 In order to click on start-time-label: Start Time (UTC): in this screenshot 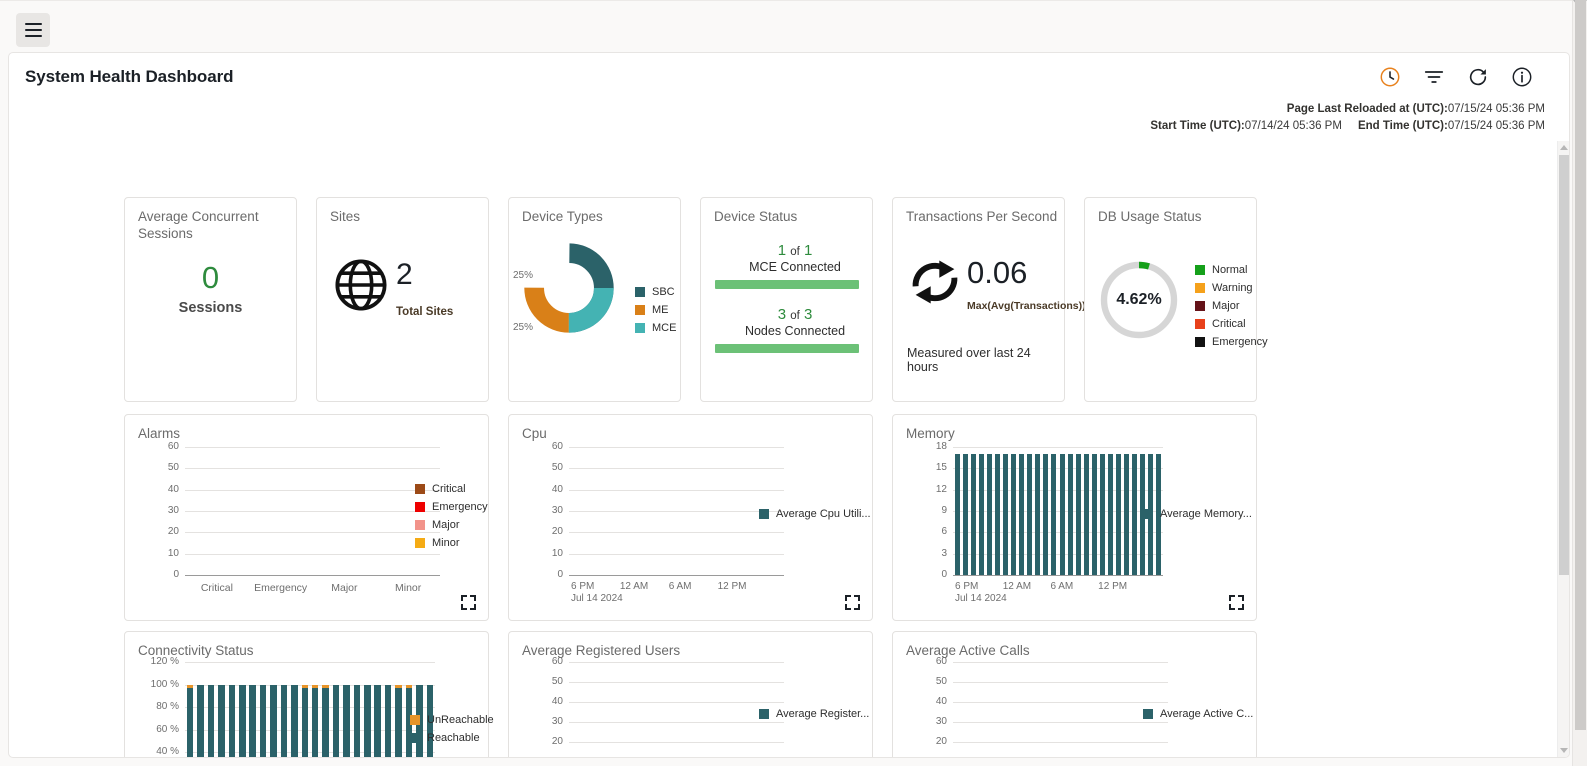, I will do `click(1197, 126)`.